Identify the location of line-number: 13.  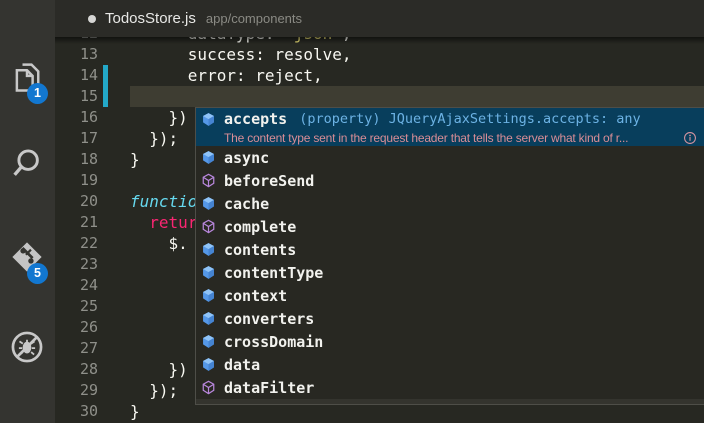
(88, 54).